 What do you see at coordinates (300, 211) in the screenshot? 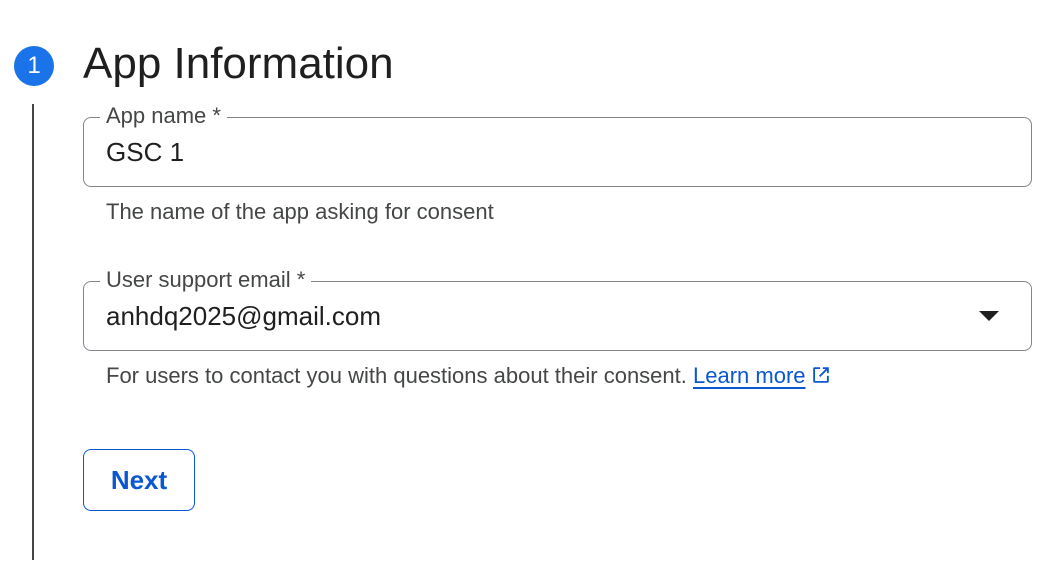
I see `app-name-hint: The name of the app asking for consent` at bounding box center [300, 211].